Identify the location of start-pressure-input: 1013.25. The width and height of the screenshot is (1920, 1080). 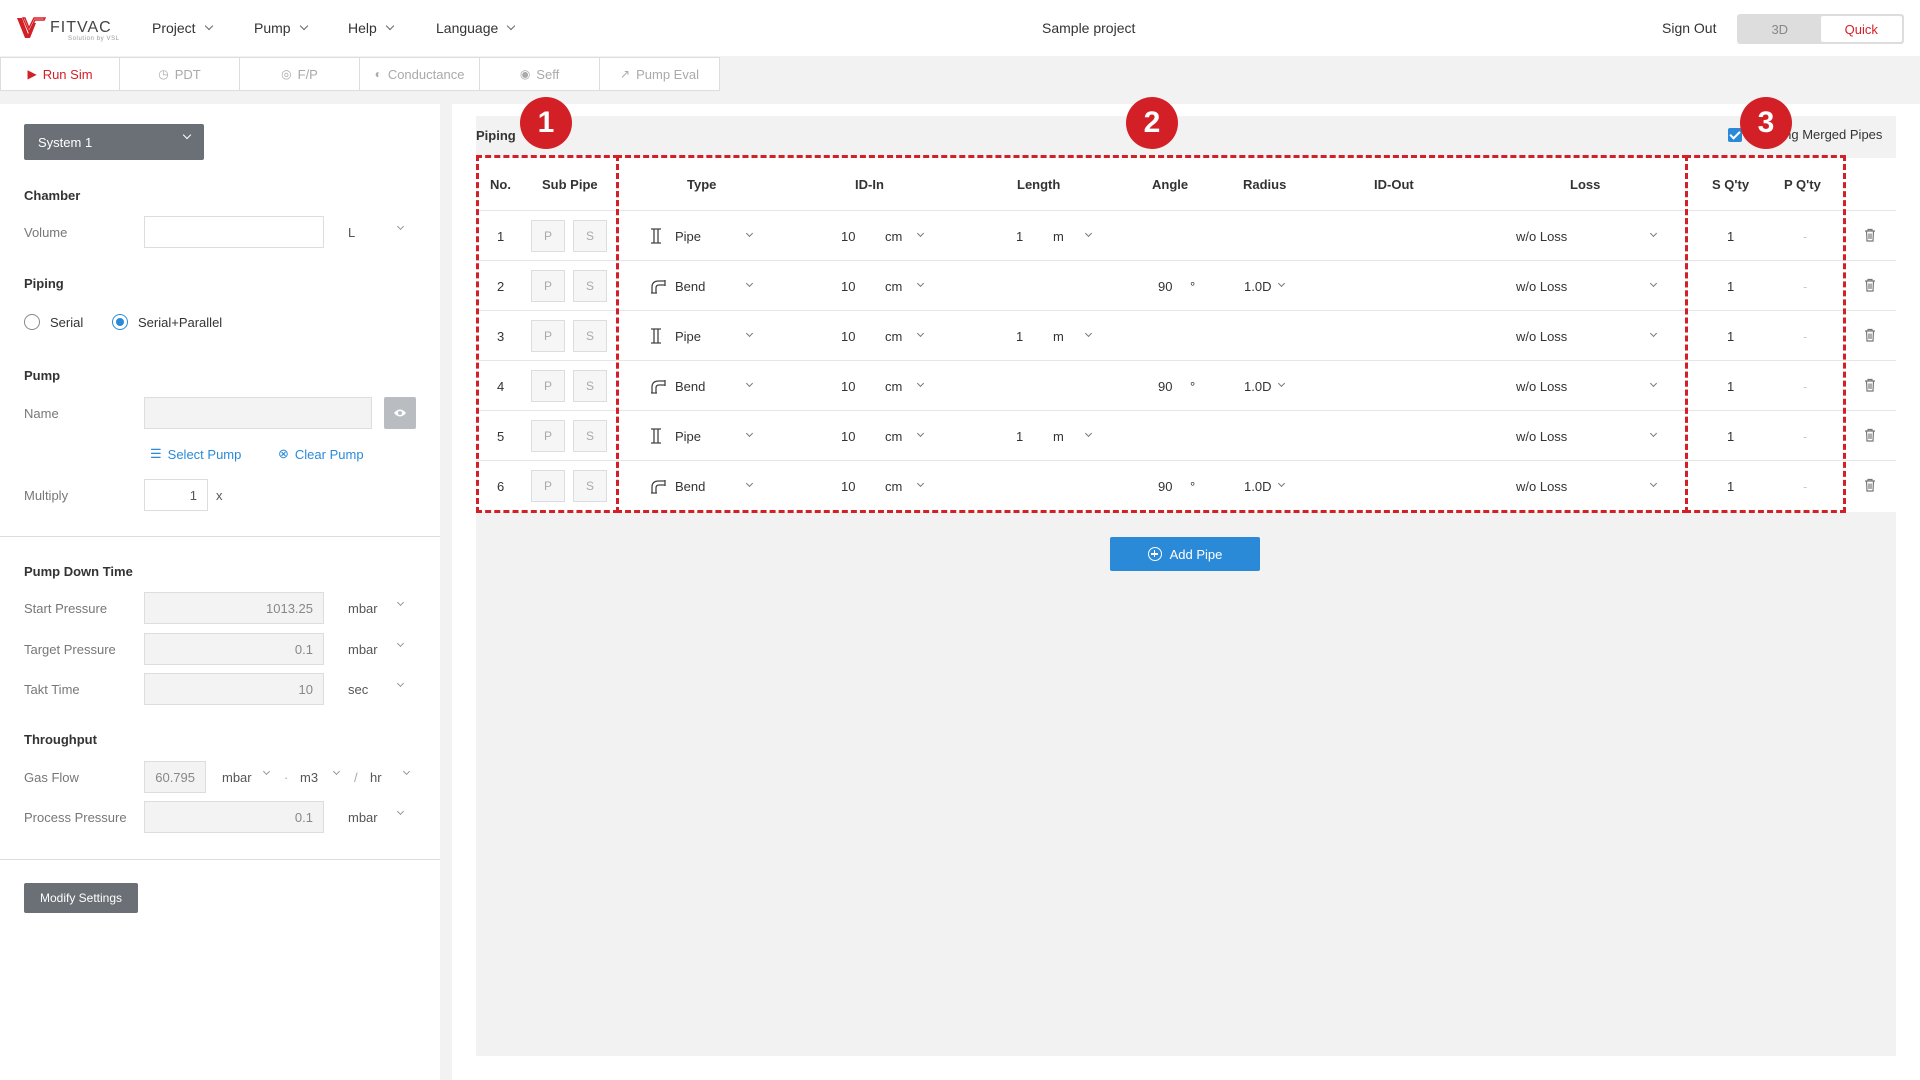
(234, 608).